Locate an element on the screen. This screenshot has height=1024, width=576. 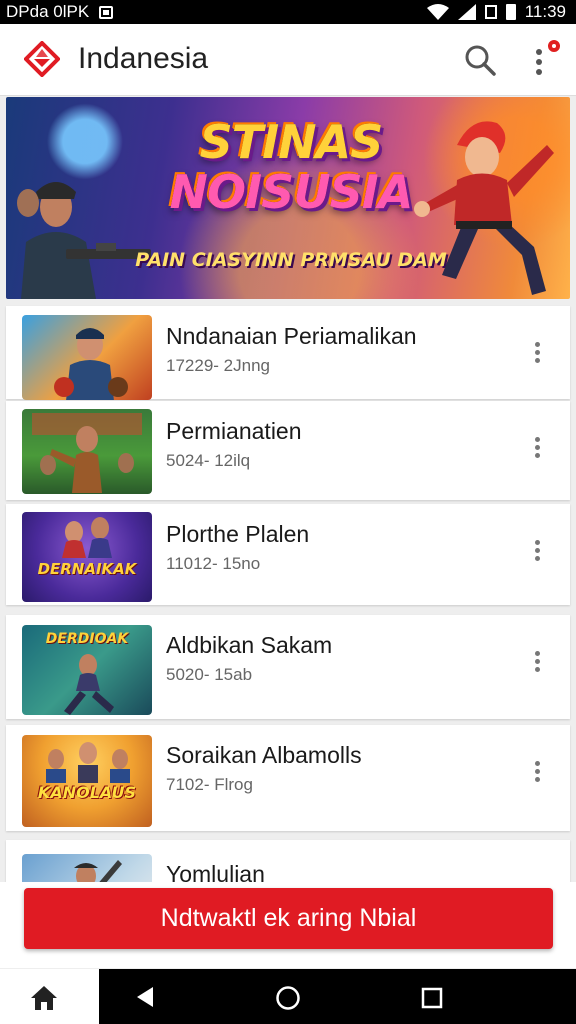
item-title: Soraikan Albamolls is located at coordinates (264, 755).